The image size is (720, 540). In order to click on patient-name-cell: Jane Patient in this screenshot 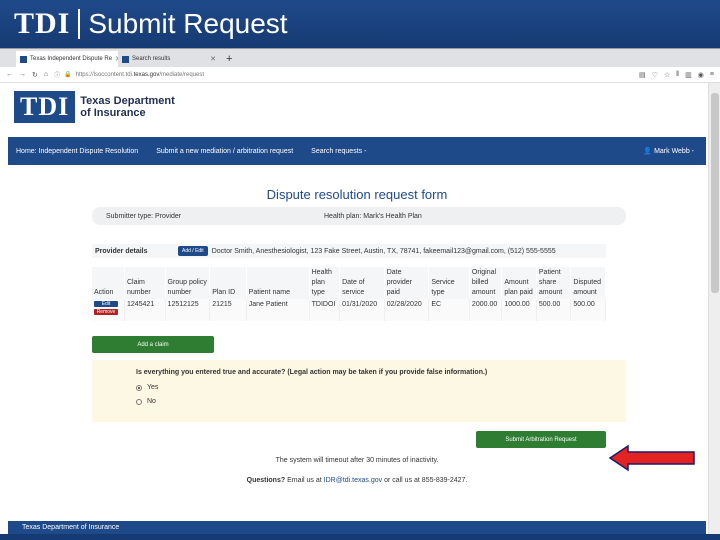, I will do `click(278, 310)`.